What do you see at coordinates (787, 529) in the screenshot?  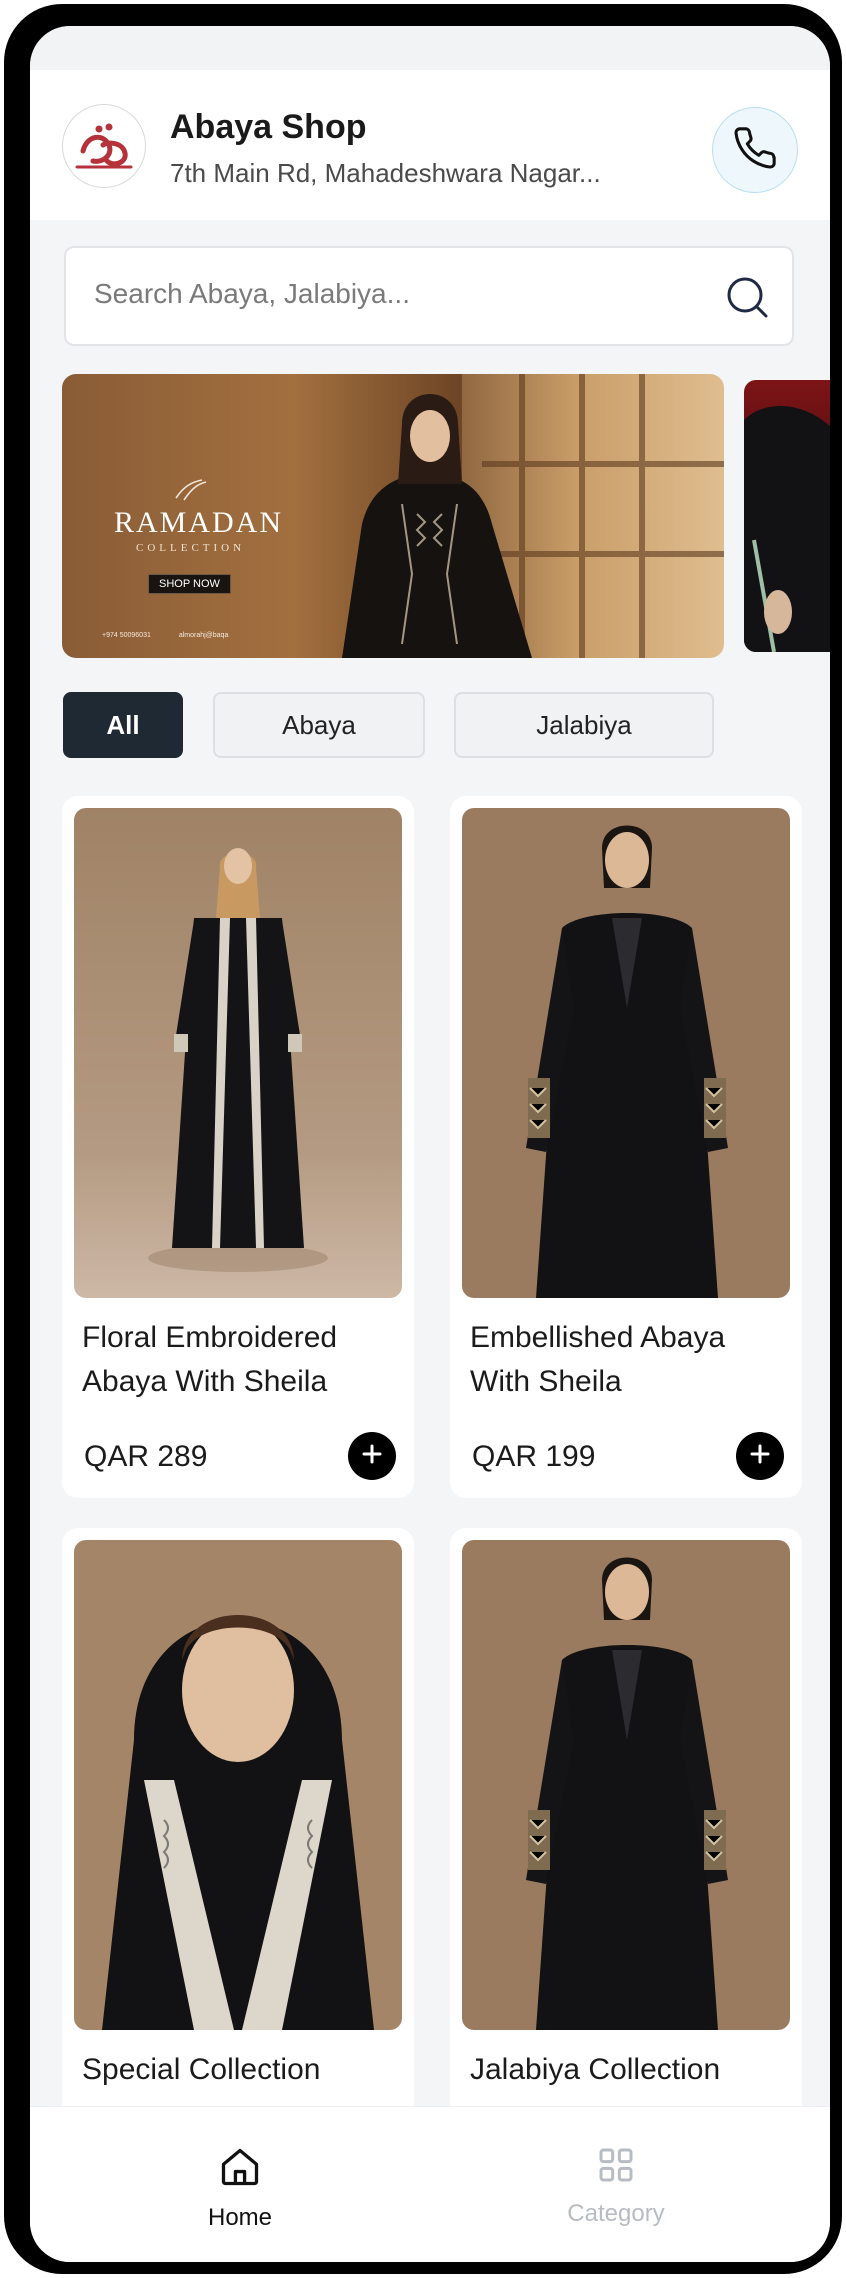 I see `banner-2-illustration` at bounding box center [787, 529].